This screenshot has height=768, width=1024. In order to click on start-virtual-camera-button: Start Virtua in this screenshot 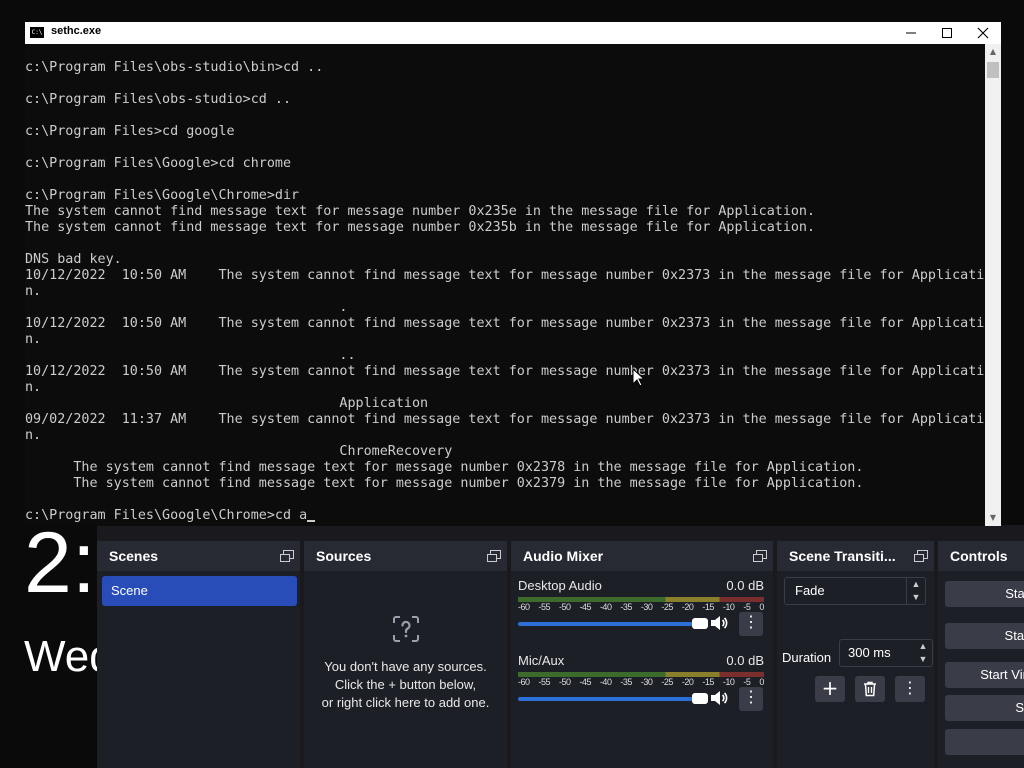, I will do `click(984, 675)`.